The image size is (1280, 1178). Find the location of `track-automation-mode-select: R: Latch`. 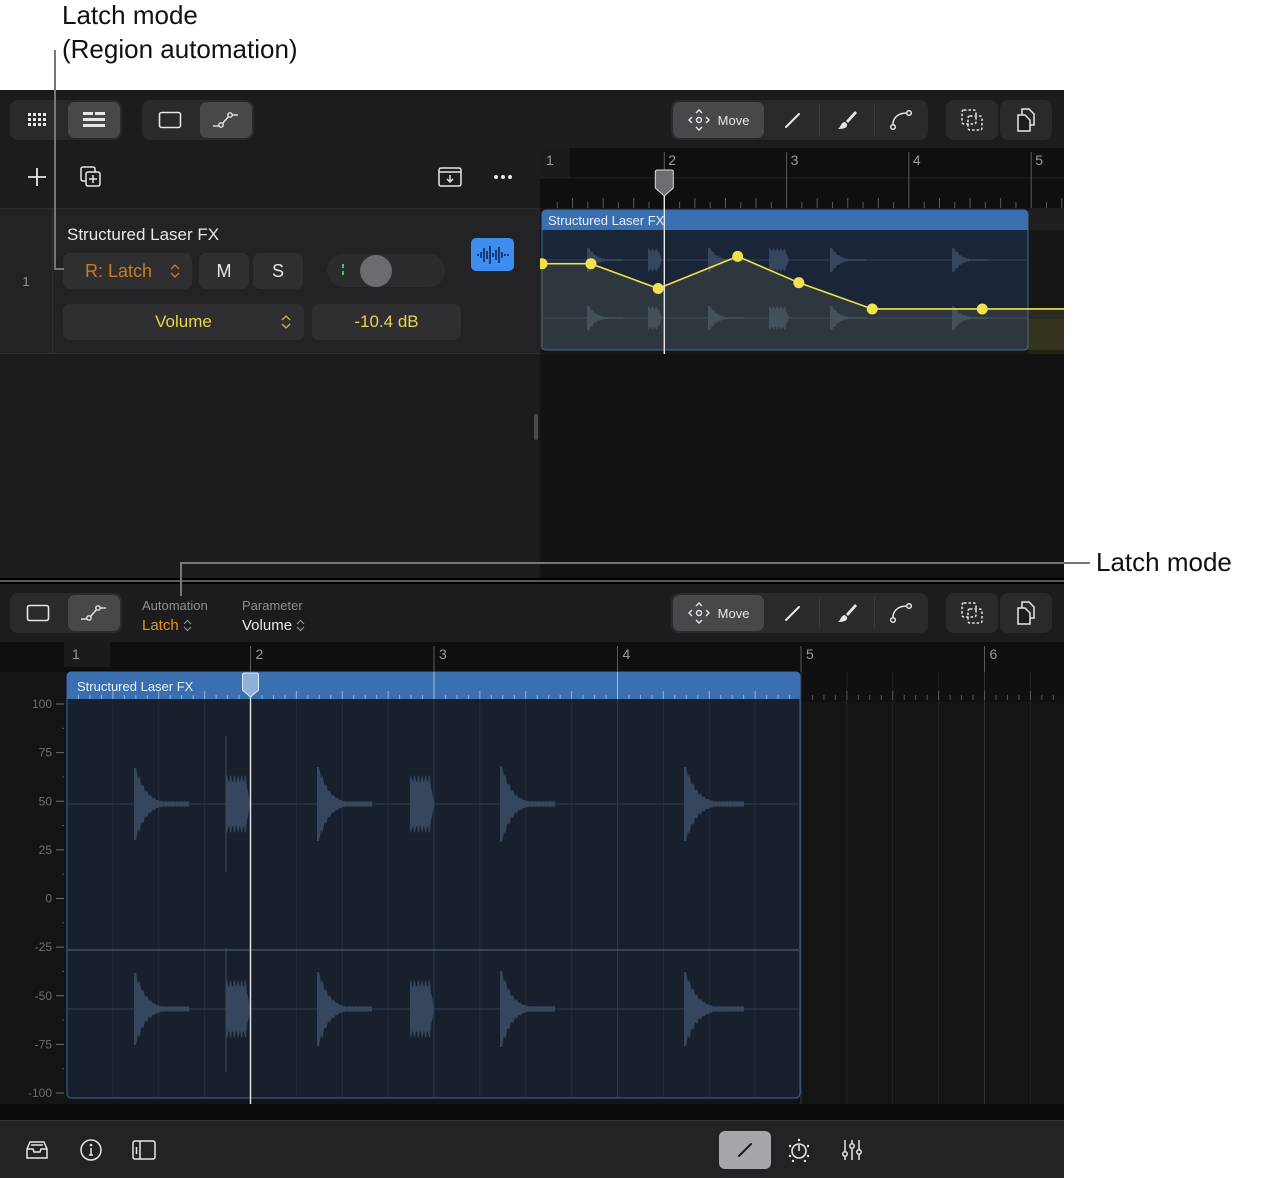

track-automation-mode-select: R: Latch is located at coordinates (127, 271).